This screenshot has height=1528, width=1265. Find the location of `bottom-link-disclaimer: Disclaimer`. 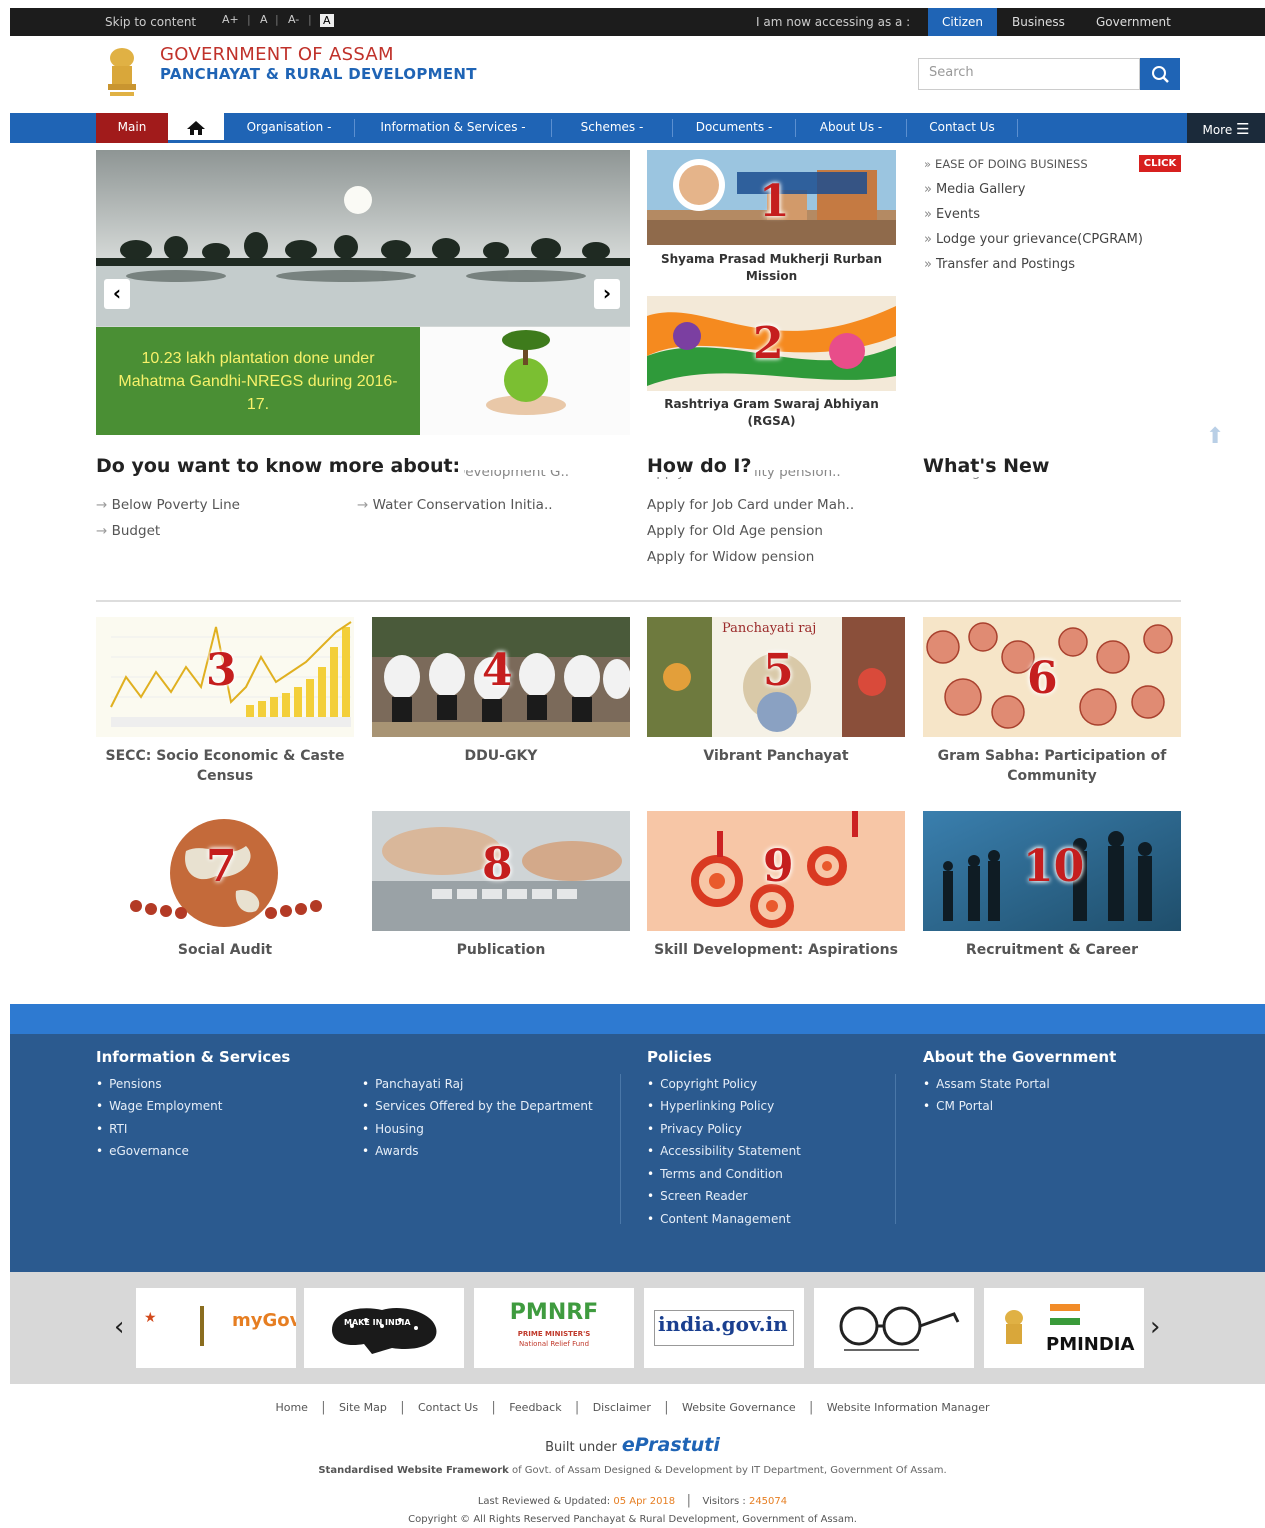

bottom-link-disclaimer: Disclaimer is located at coordinates (622, 1407).